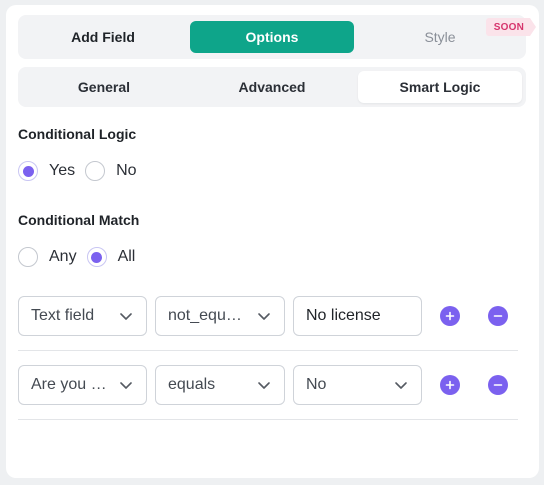 Image resolution: width=544 pixels, height=485 pixels. I want to click on tab-add-field: Add Field, so click(103, 37).